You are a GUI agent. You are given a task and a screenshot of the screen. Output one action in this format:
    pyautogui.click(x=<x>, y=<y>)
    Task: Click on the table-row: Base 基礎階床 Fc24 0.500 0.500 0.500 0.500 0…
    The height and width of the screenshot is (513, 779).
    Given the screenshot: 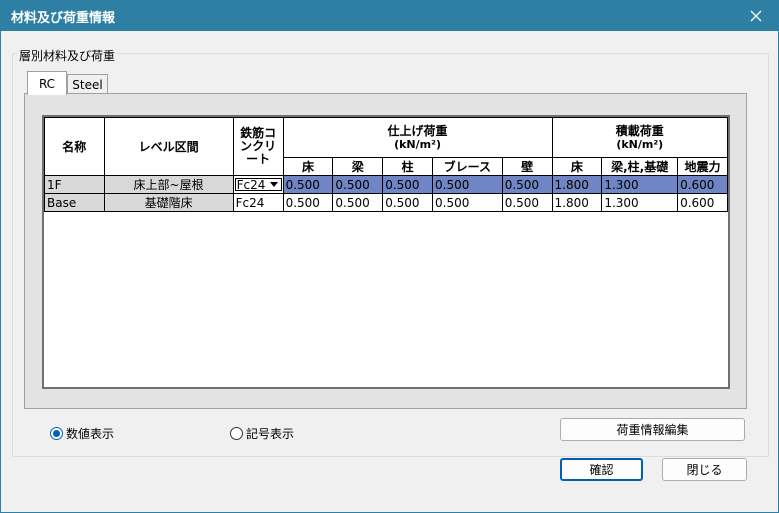 What is the action you would take?
    pyautogui.click(x=386, y=202)
    